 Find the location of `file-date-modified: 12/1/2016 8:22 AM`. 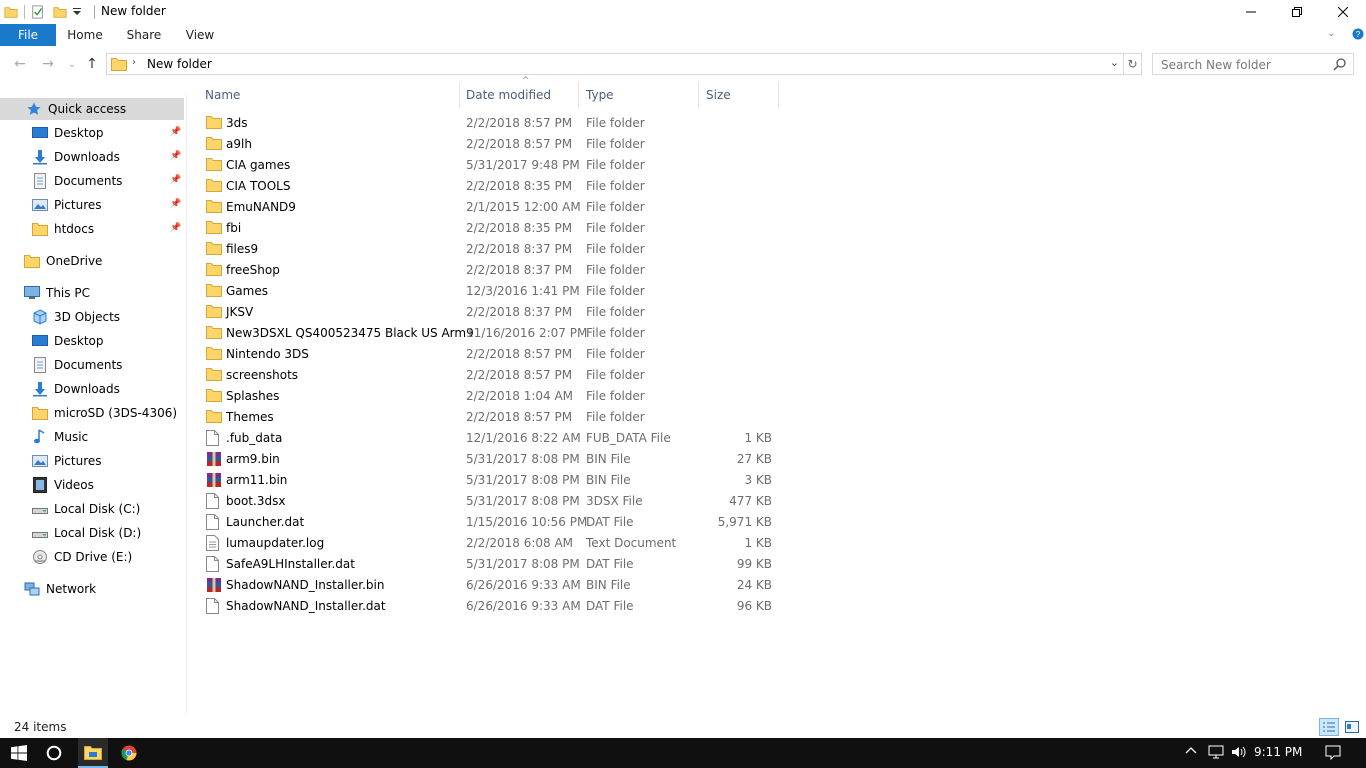

file-date-modified: 12/1/2016 8:22 AM is located at coordinates (523, 438).